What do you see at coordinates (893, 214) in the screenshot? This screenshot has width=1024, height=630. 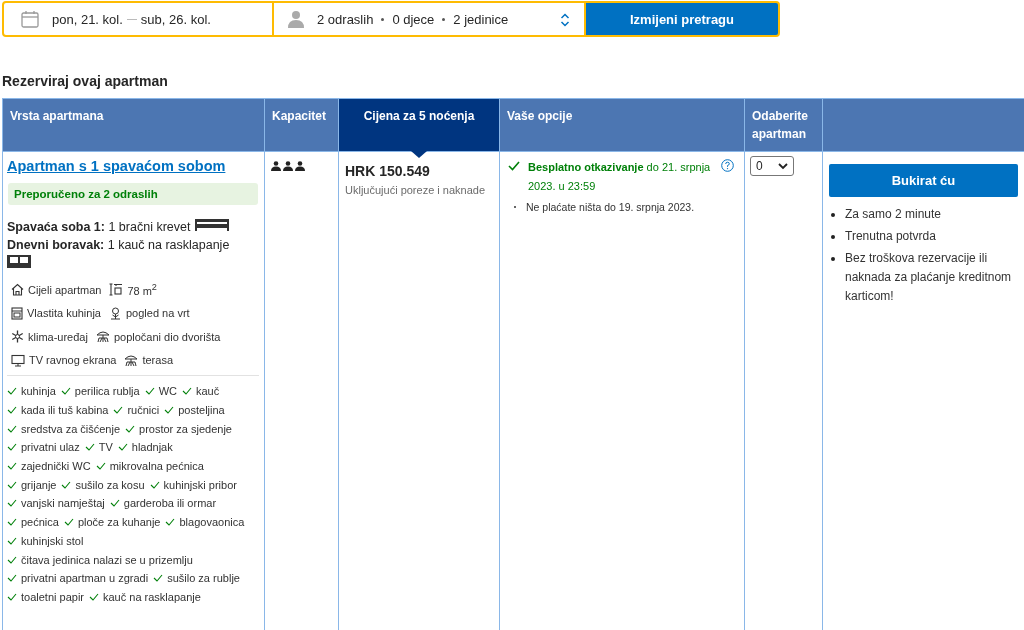 I see `benefit-item: Za samo 2 minute` at bounding box center [893, 214].